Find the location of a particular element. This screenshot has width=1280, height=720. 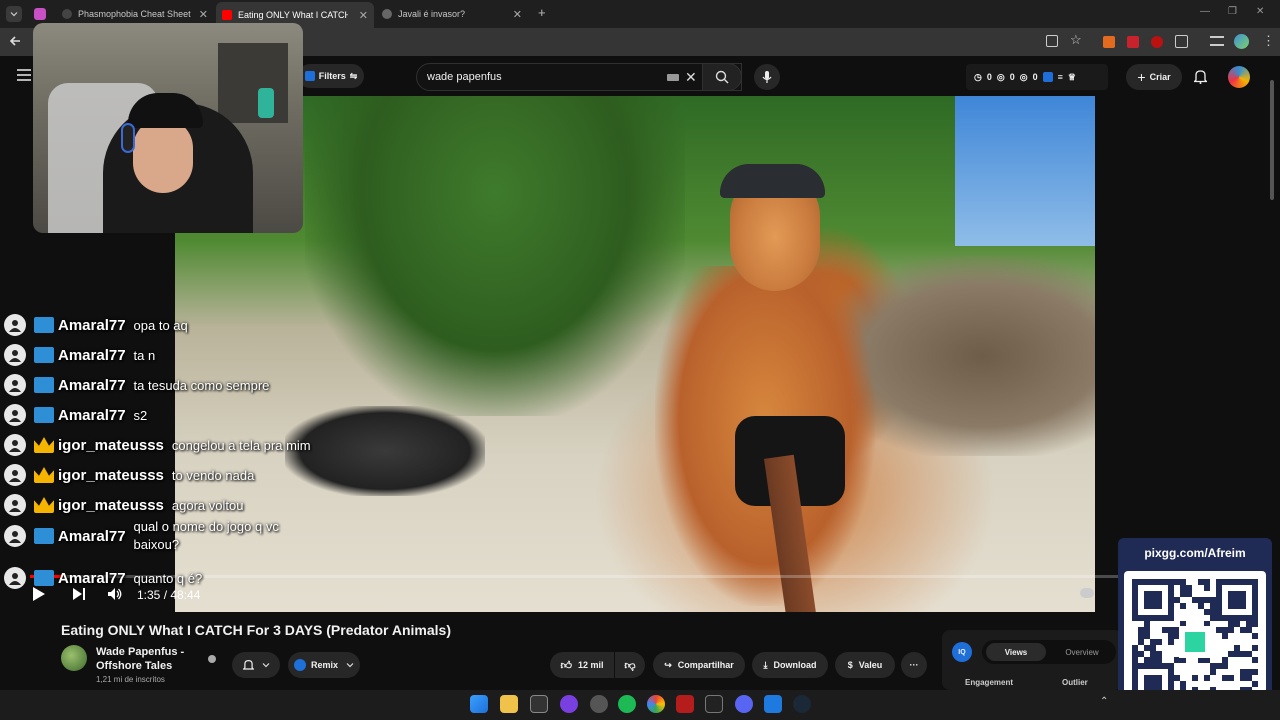

extension-counters: ◷ 0 ◎ 0 ◎ 0 ≡ ♕ is located at coordinates (1037, 77).